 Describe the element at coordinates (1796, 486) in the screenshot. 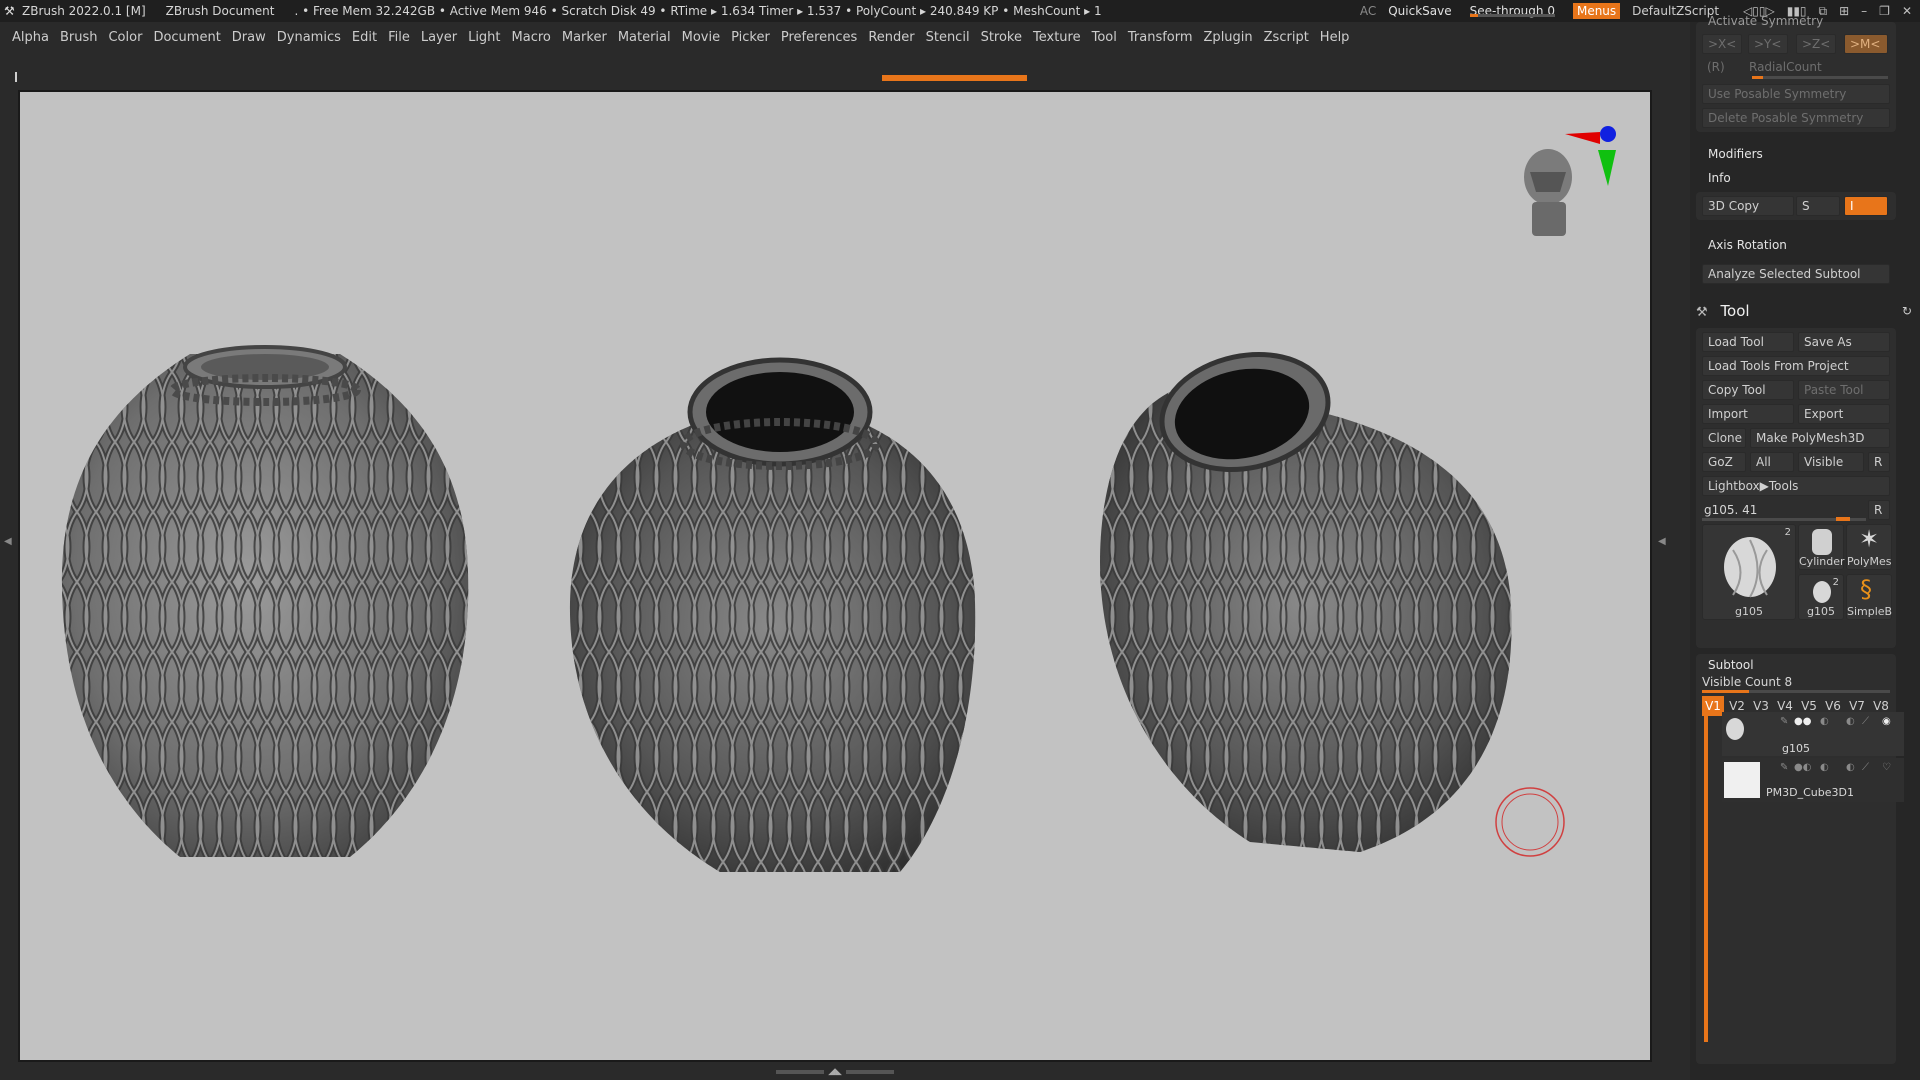

I see `lightbox-tools-button: Lightbox▶Tools` at that location.